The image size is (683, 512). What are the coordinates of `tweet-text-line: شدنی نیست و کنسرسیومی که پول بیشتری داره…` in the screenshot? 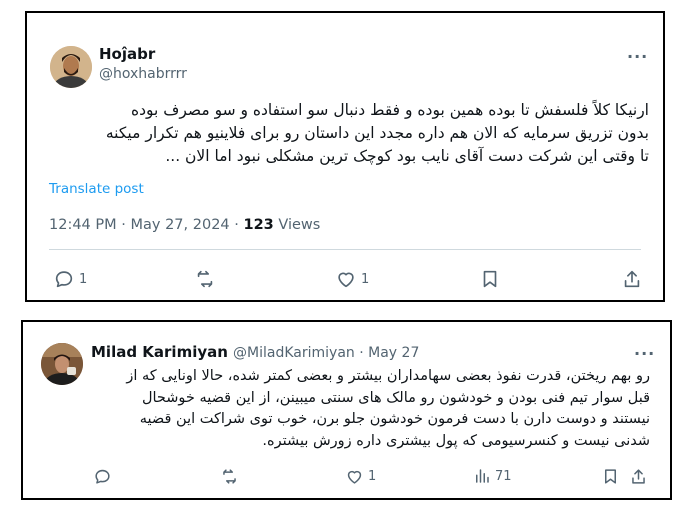 It's located at (456, 440).